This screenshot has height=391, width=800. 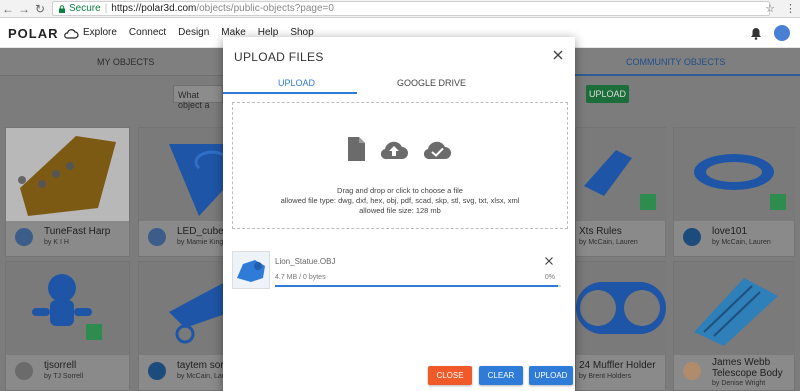 I want to click on dropzone-instructions: Drag and drop or click to choose a file, so click(x=400, y=190).